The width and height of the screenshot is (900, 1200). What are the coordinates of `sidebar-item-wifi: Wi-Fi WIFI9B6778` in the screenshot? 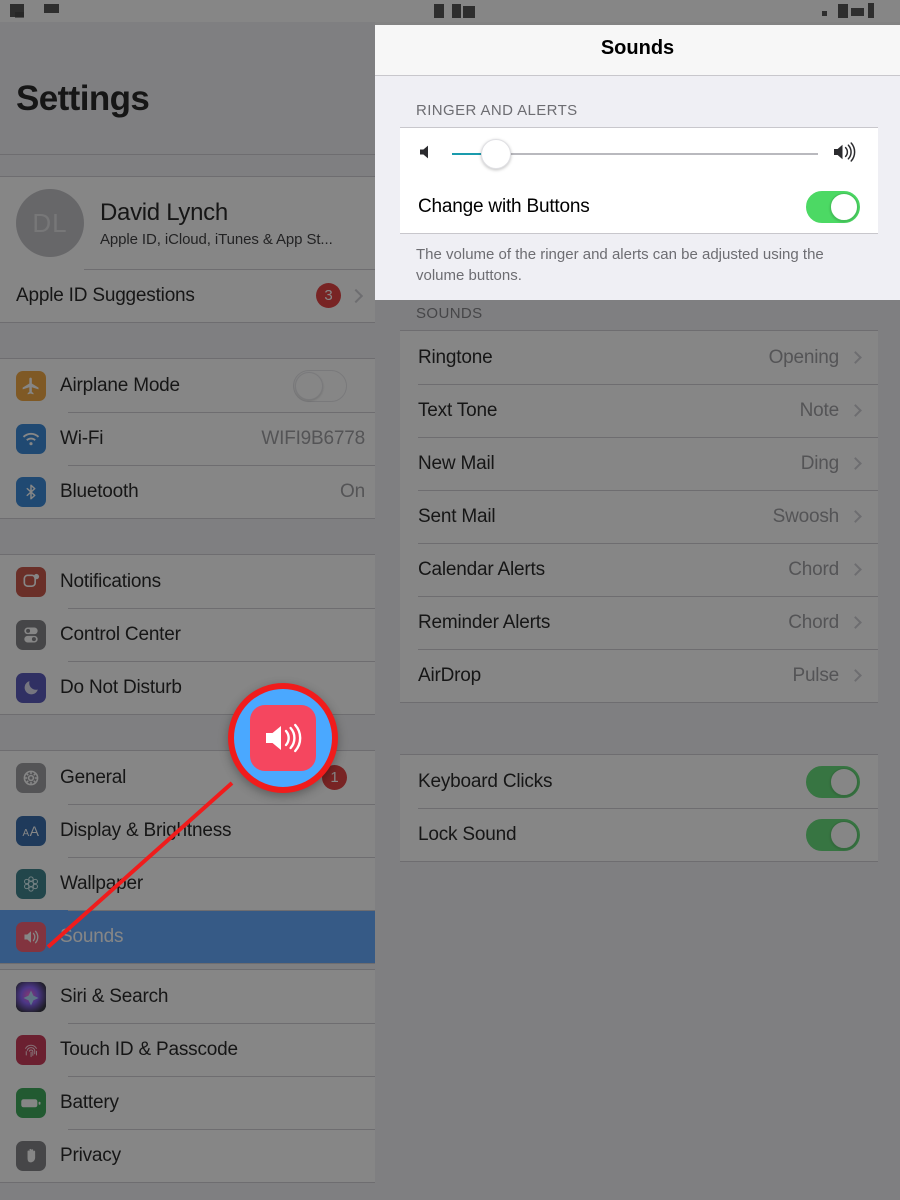 It's located at (187, 438).